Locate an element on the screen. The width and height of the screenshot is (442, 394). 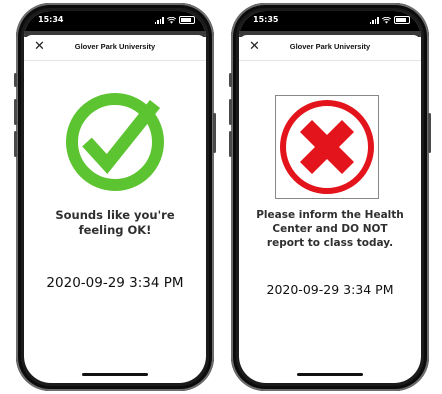
green-check-icon is located at coordinates (115, 142).